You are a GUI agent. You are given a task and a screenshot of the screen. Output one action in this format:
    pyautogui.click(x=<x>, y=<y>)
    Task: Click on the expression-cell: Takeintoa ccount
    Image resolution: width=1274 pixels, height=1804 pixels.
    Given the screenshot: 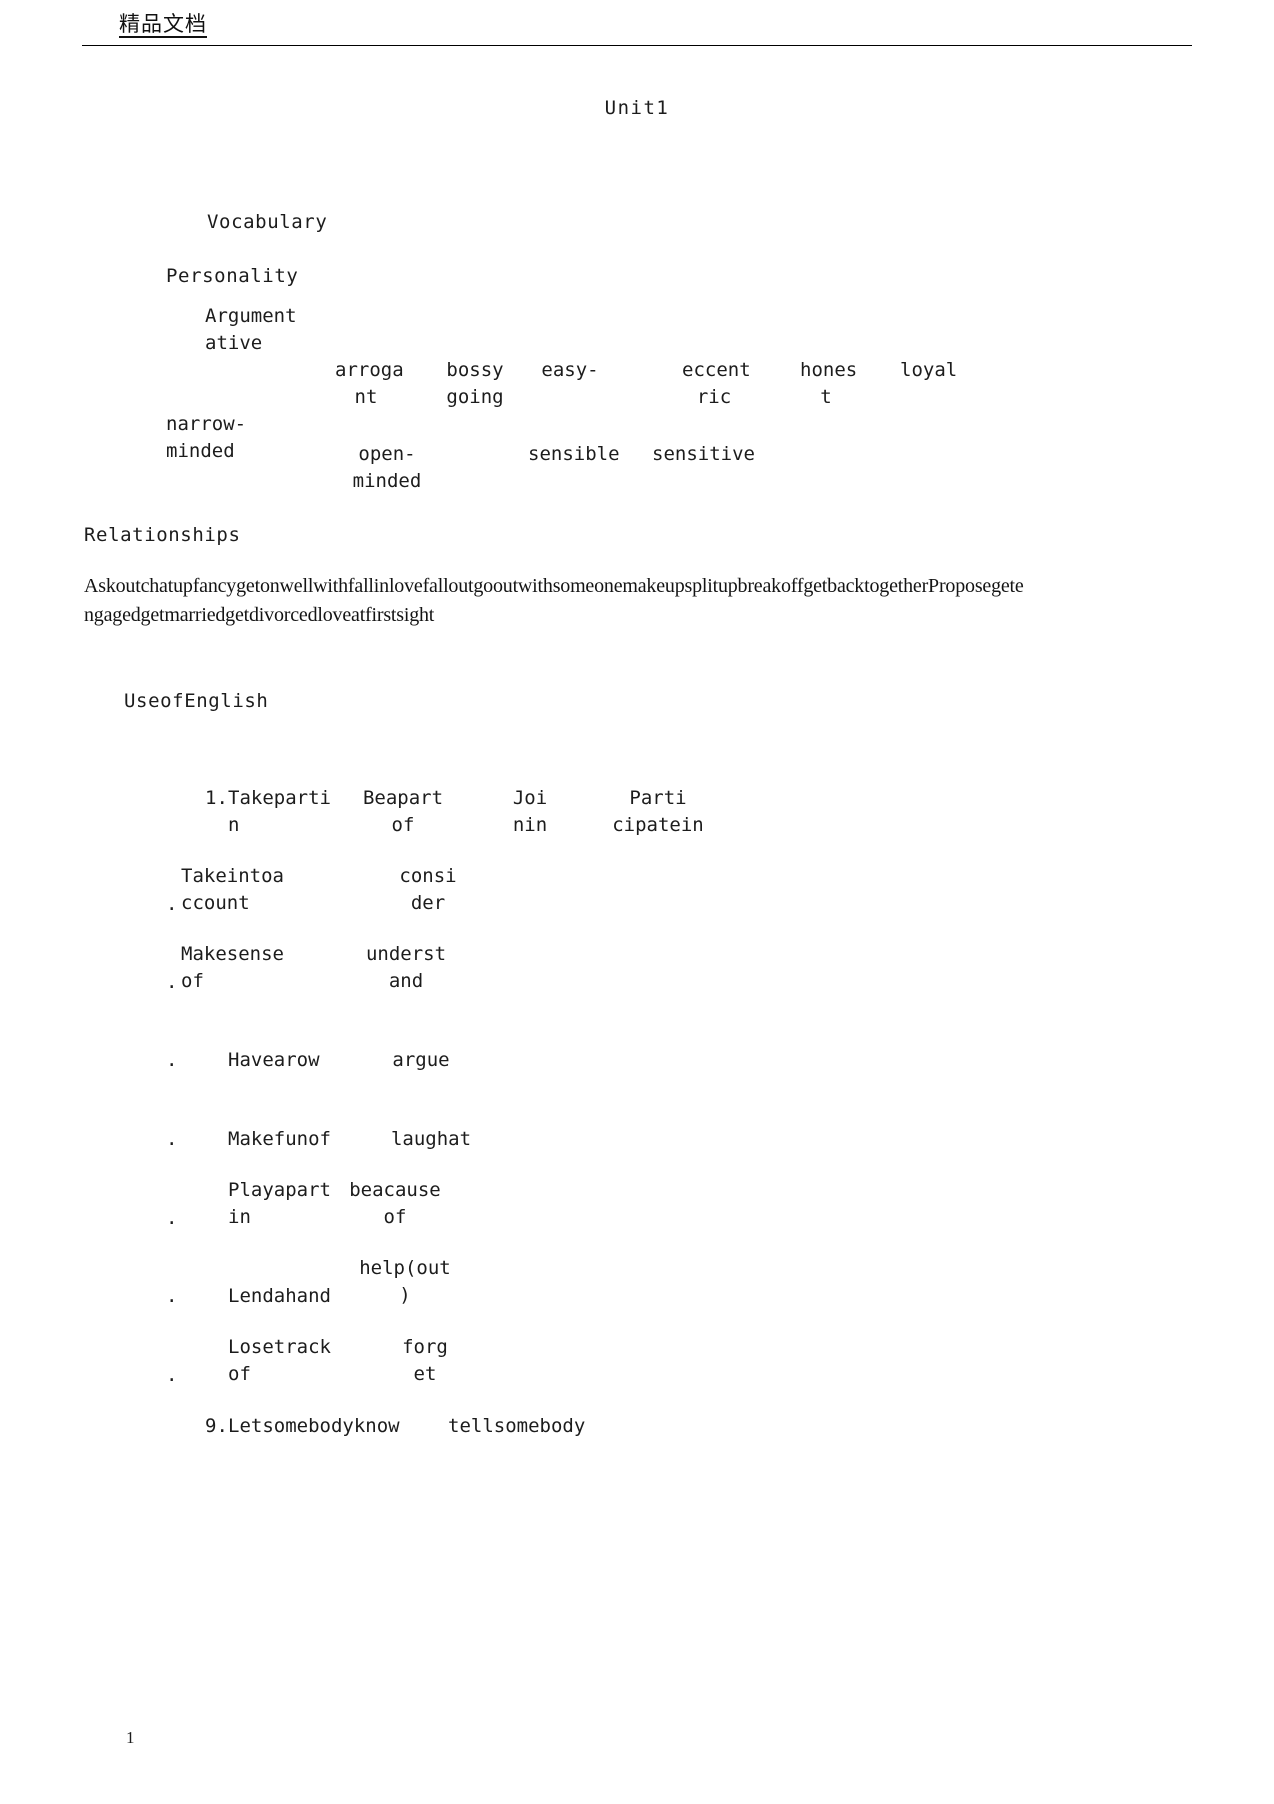 What is the action you would take?
    pyautogui.click(x=232, y=889)
    